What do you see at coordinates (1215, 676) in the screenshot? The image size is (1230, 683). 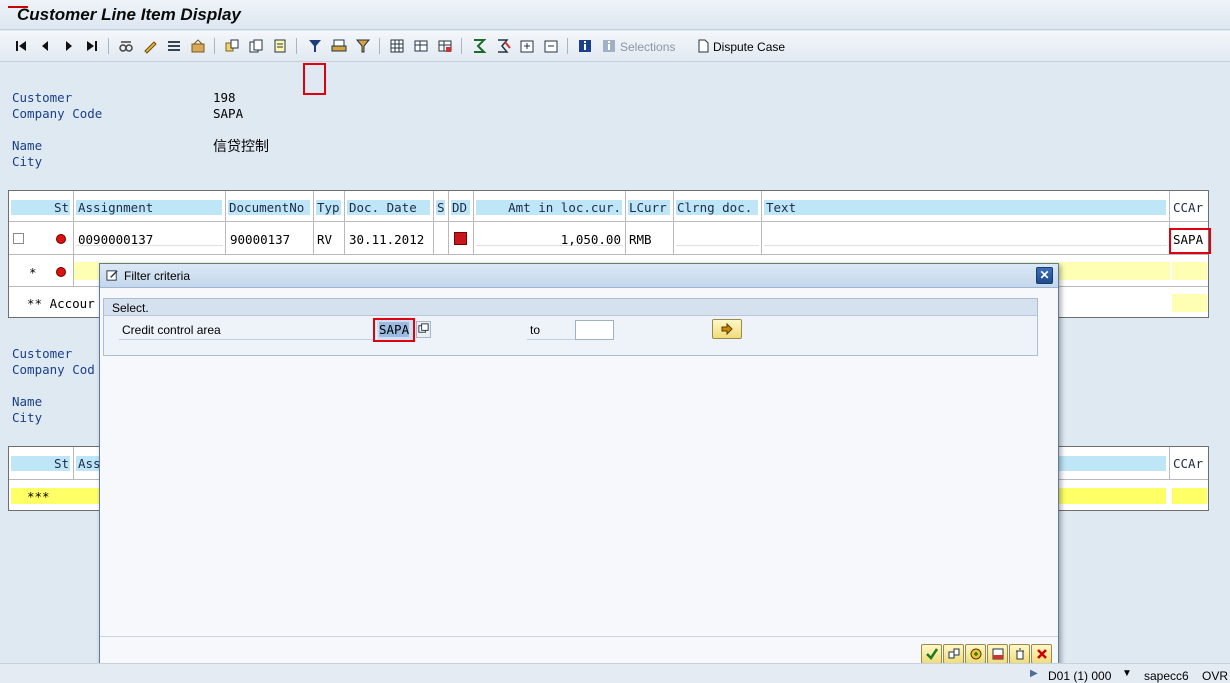 I see `input-mode: OVR` at bounding box center [1215, 676].